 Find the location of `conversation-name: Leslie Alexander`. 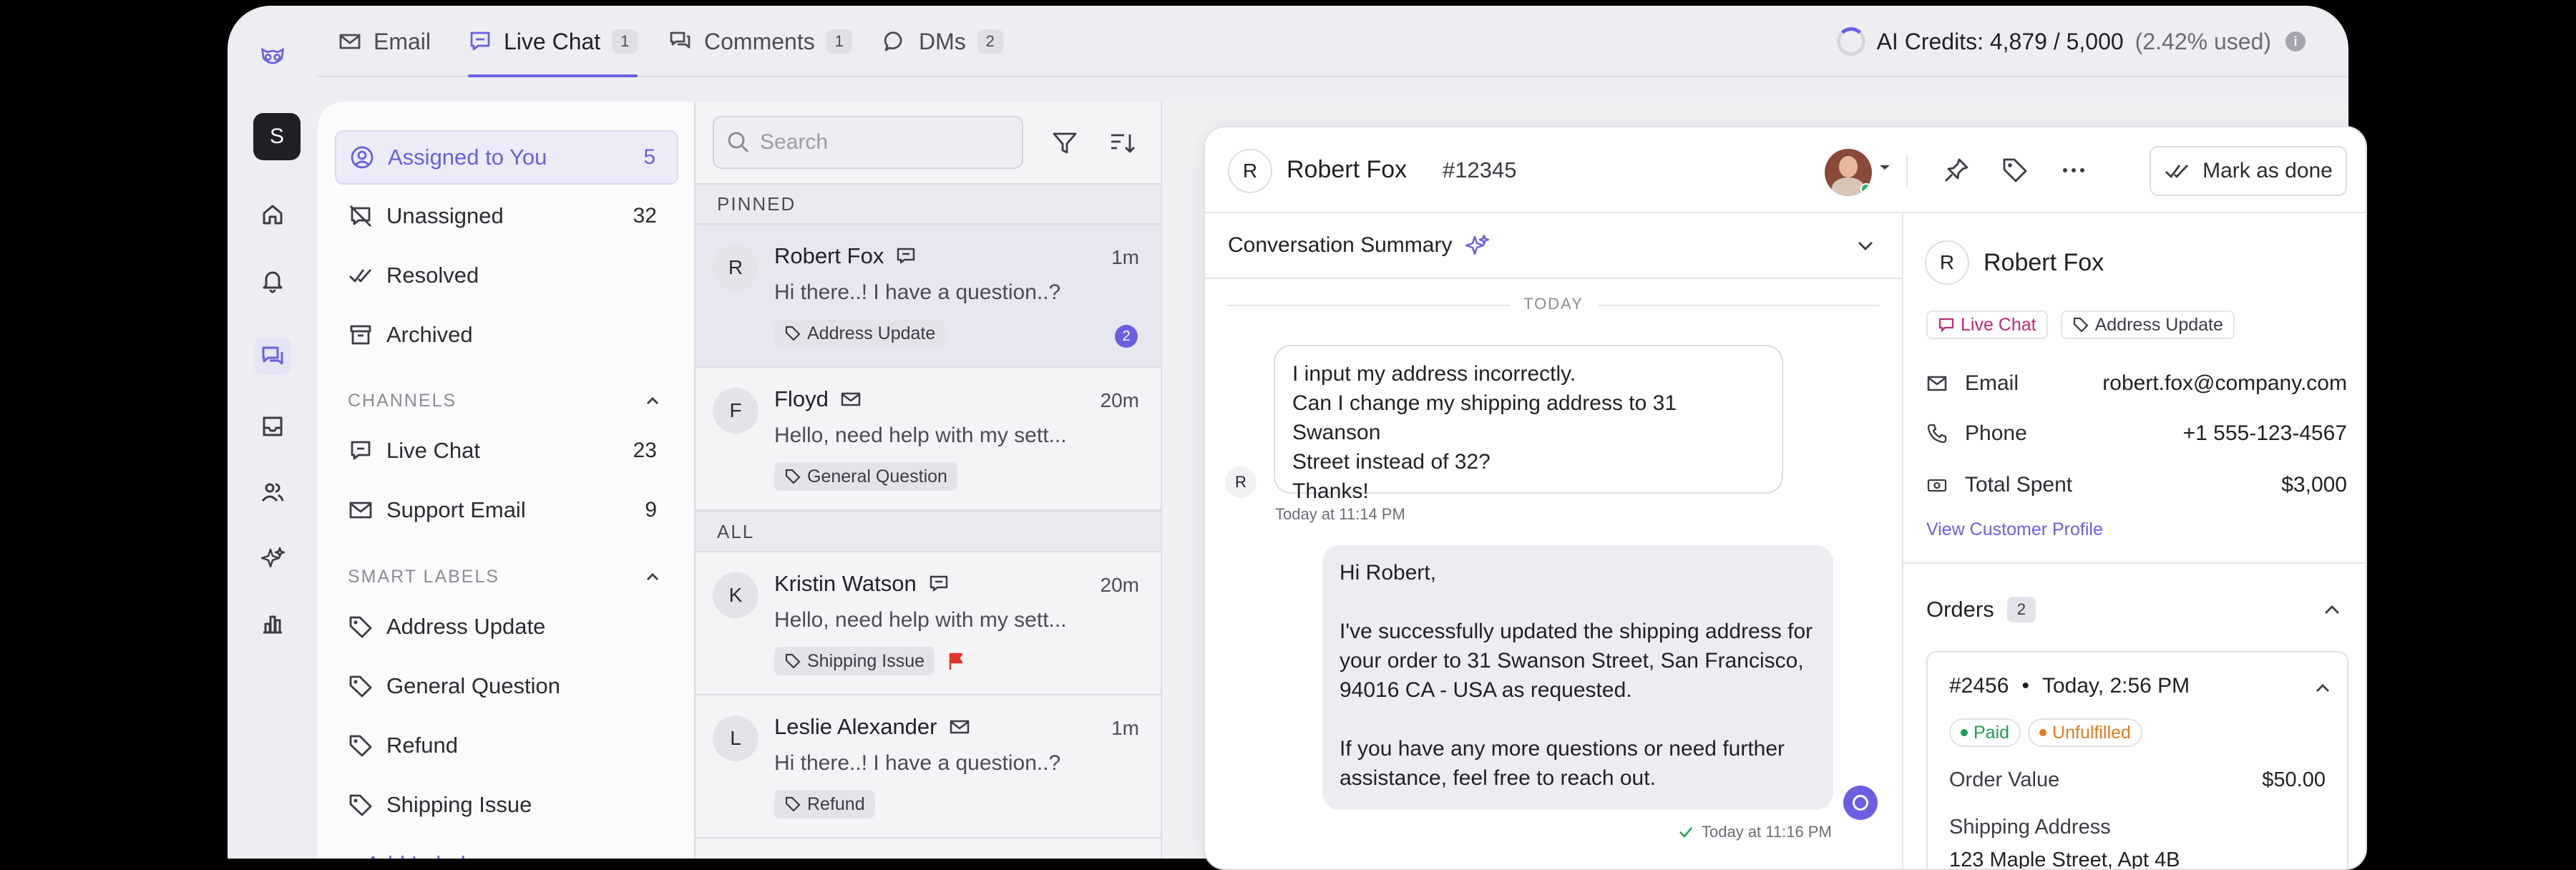

conversation-name: Leslie Alexander is located at coordinates (855, 726).